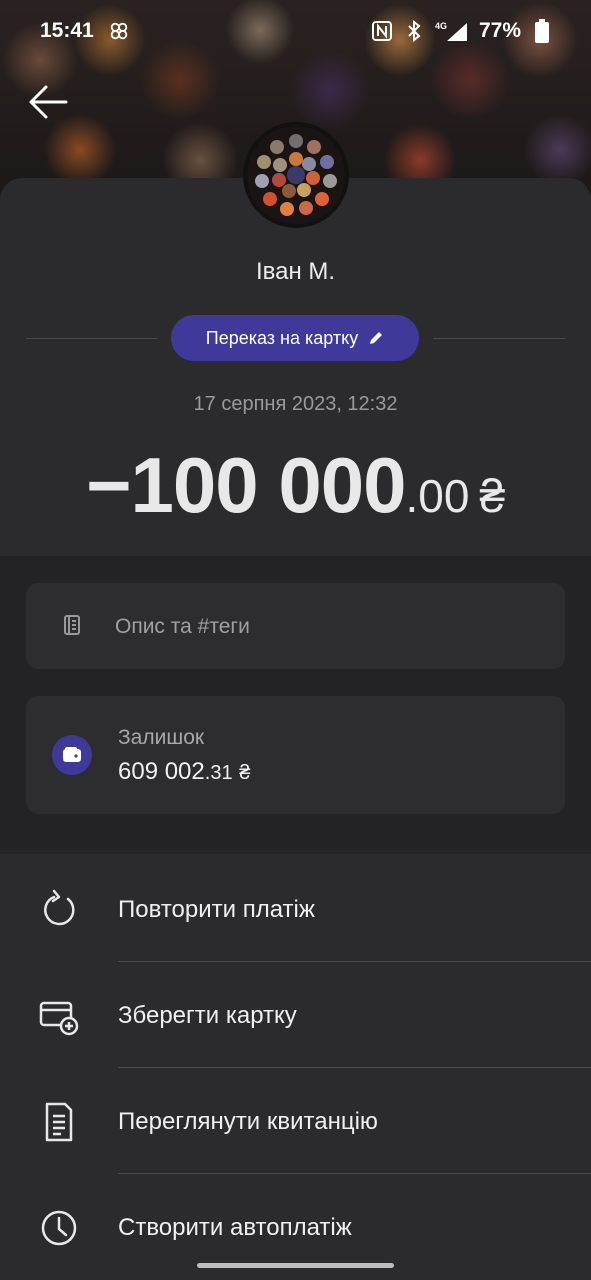 The width and height of the screenshot is (591, 1280). What do you see at coordinates (207, 1015) in the screenshot?
I see `action-label: Зберегти картку` at bounding box center [207, 1015].